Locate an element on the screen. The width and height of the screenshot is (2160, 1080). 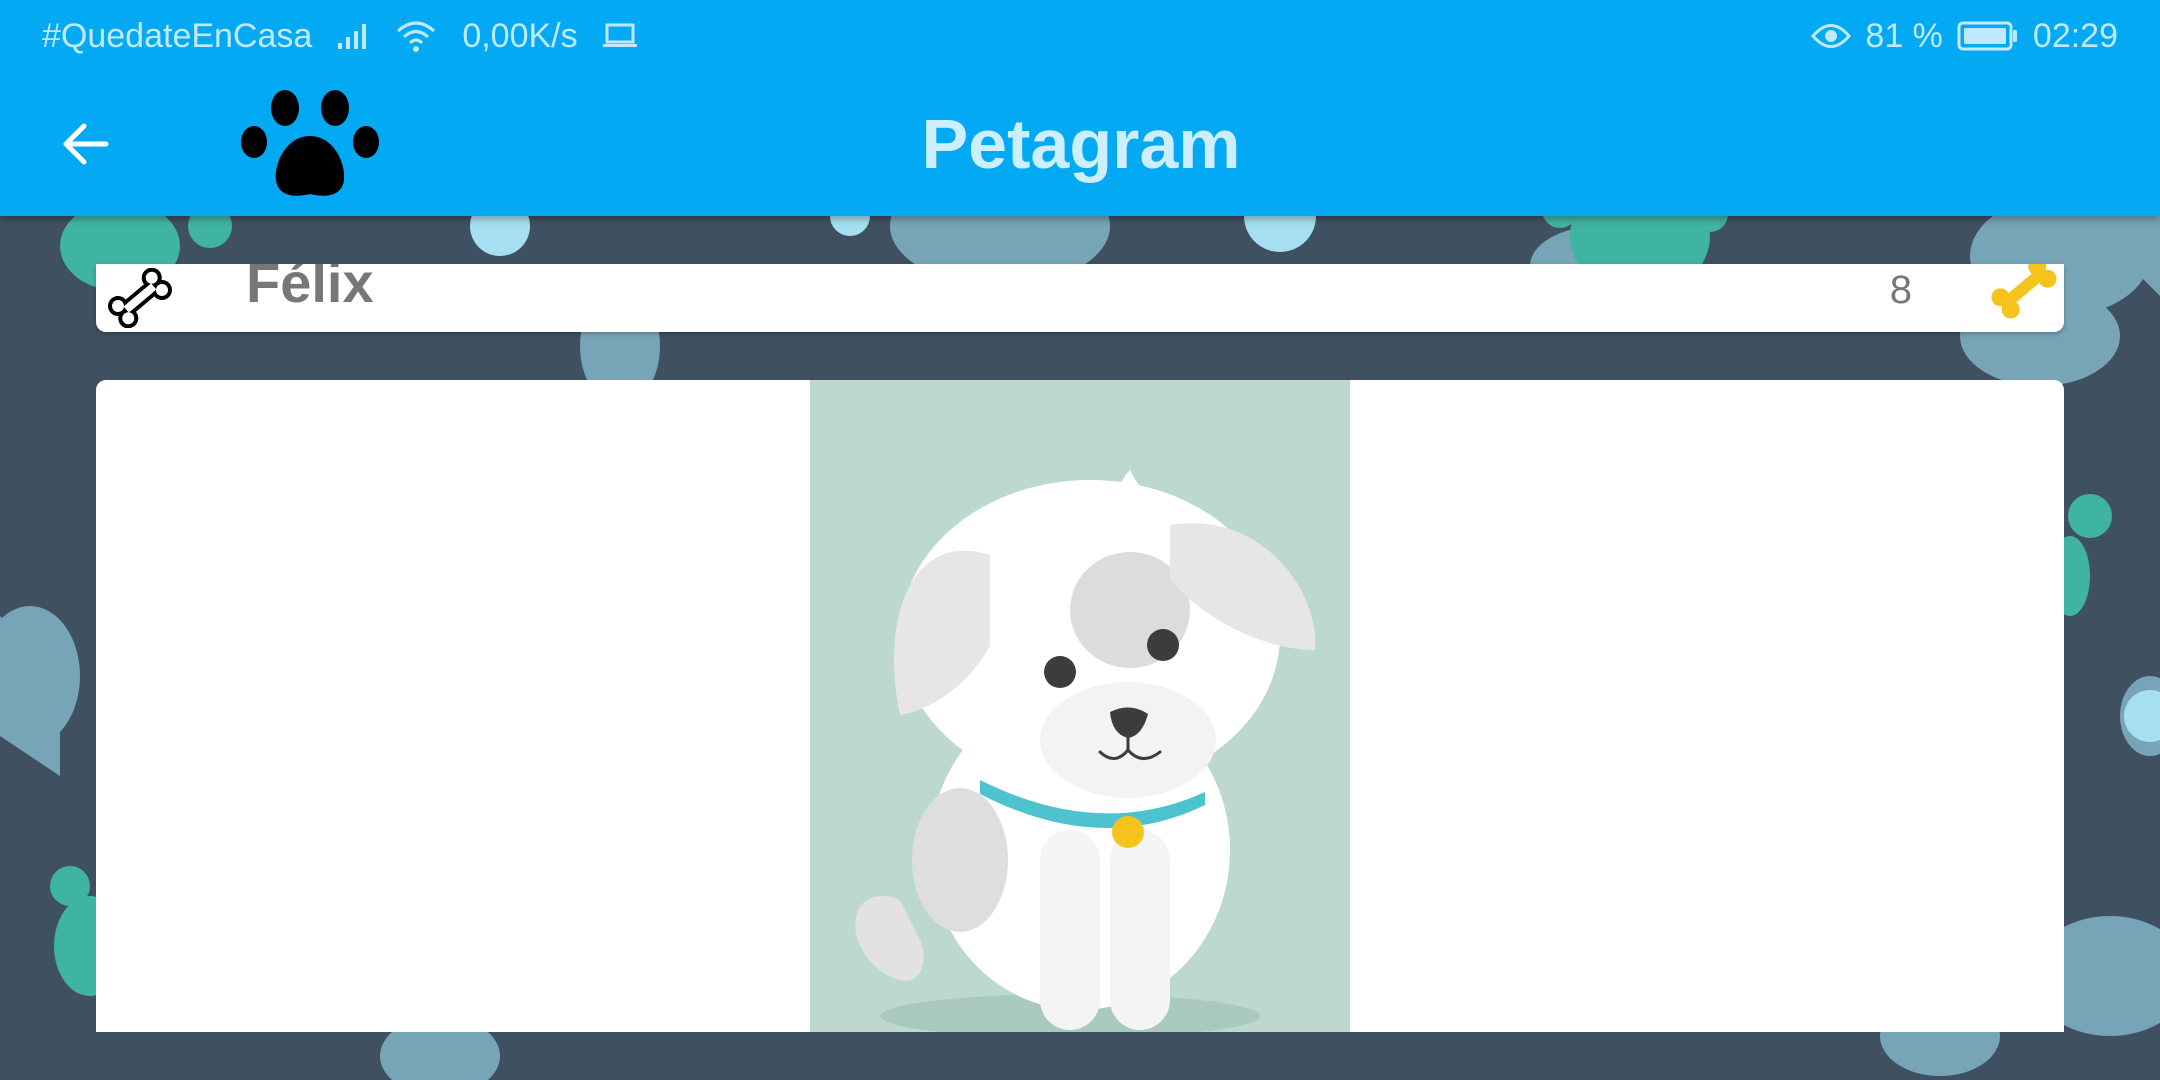
app-toolbar: Petagram is located at coordinates (1080, 144).